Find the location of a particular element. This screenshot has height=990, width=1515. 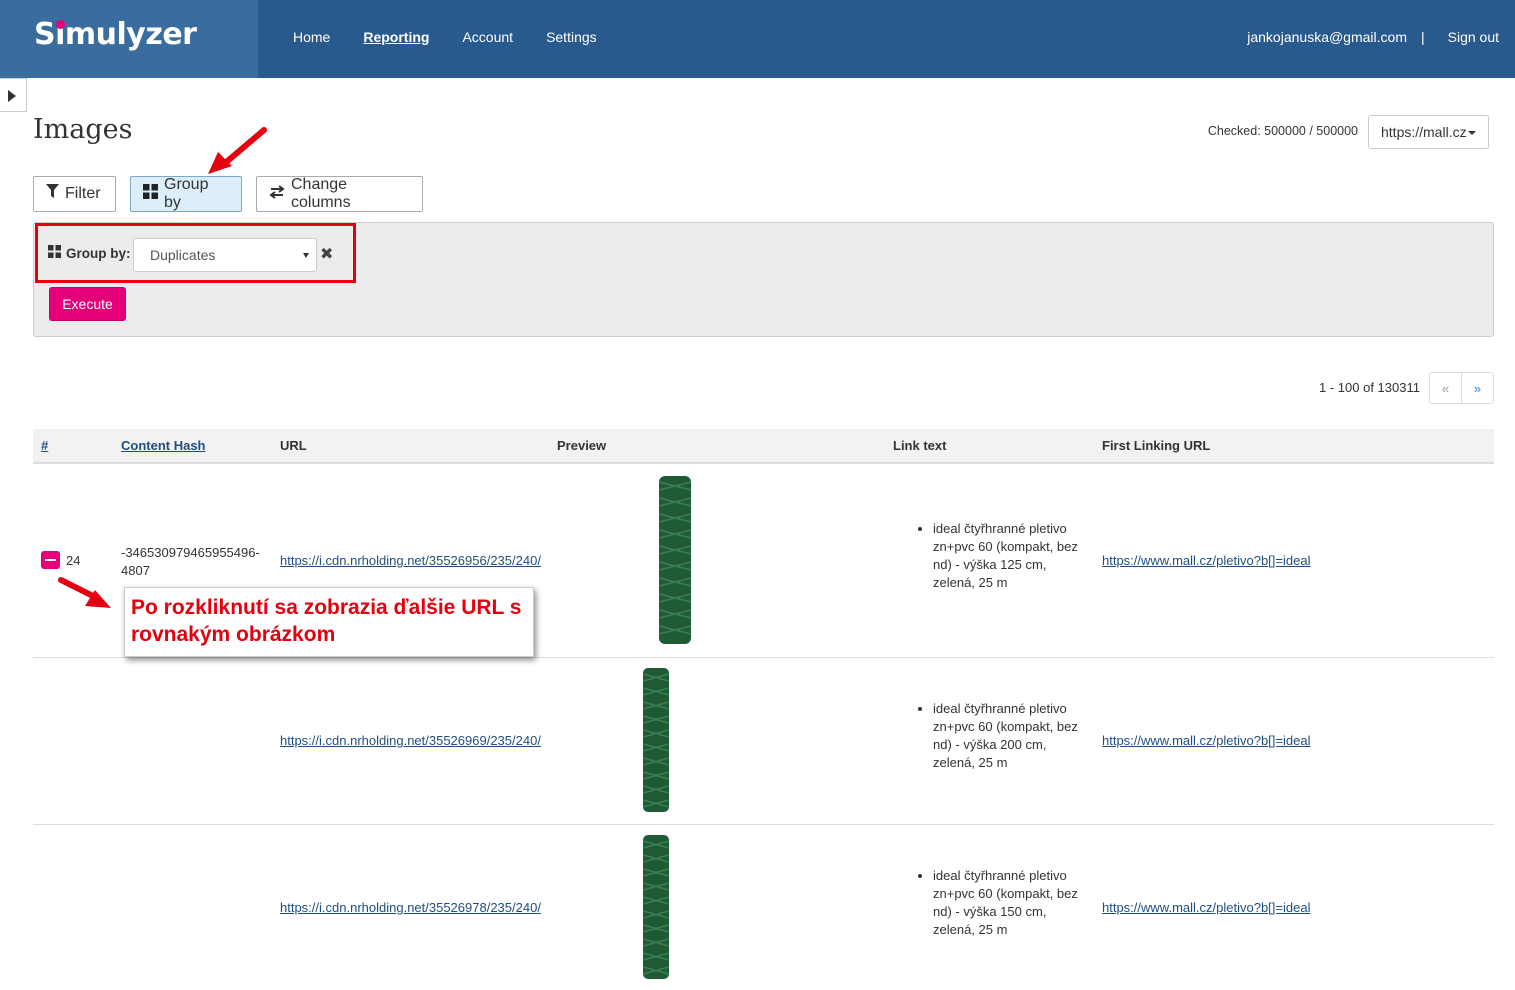

site-select-value: https://mall.cz is located at coordinates (1424, 132).